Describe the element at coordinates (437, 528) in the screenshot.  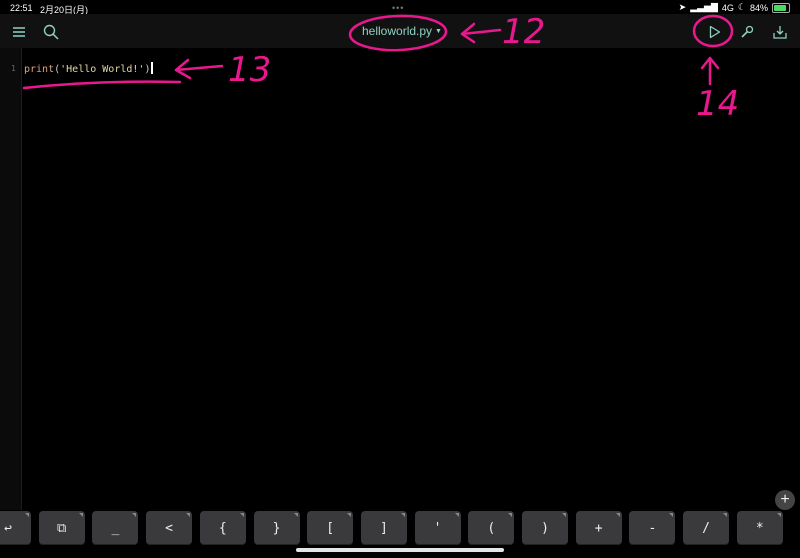
I see `key-quote: '` at that location.